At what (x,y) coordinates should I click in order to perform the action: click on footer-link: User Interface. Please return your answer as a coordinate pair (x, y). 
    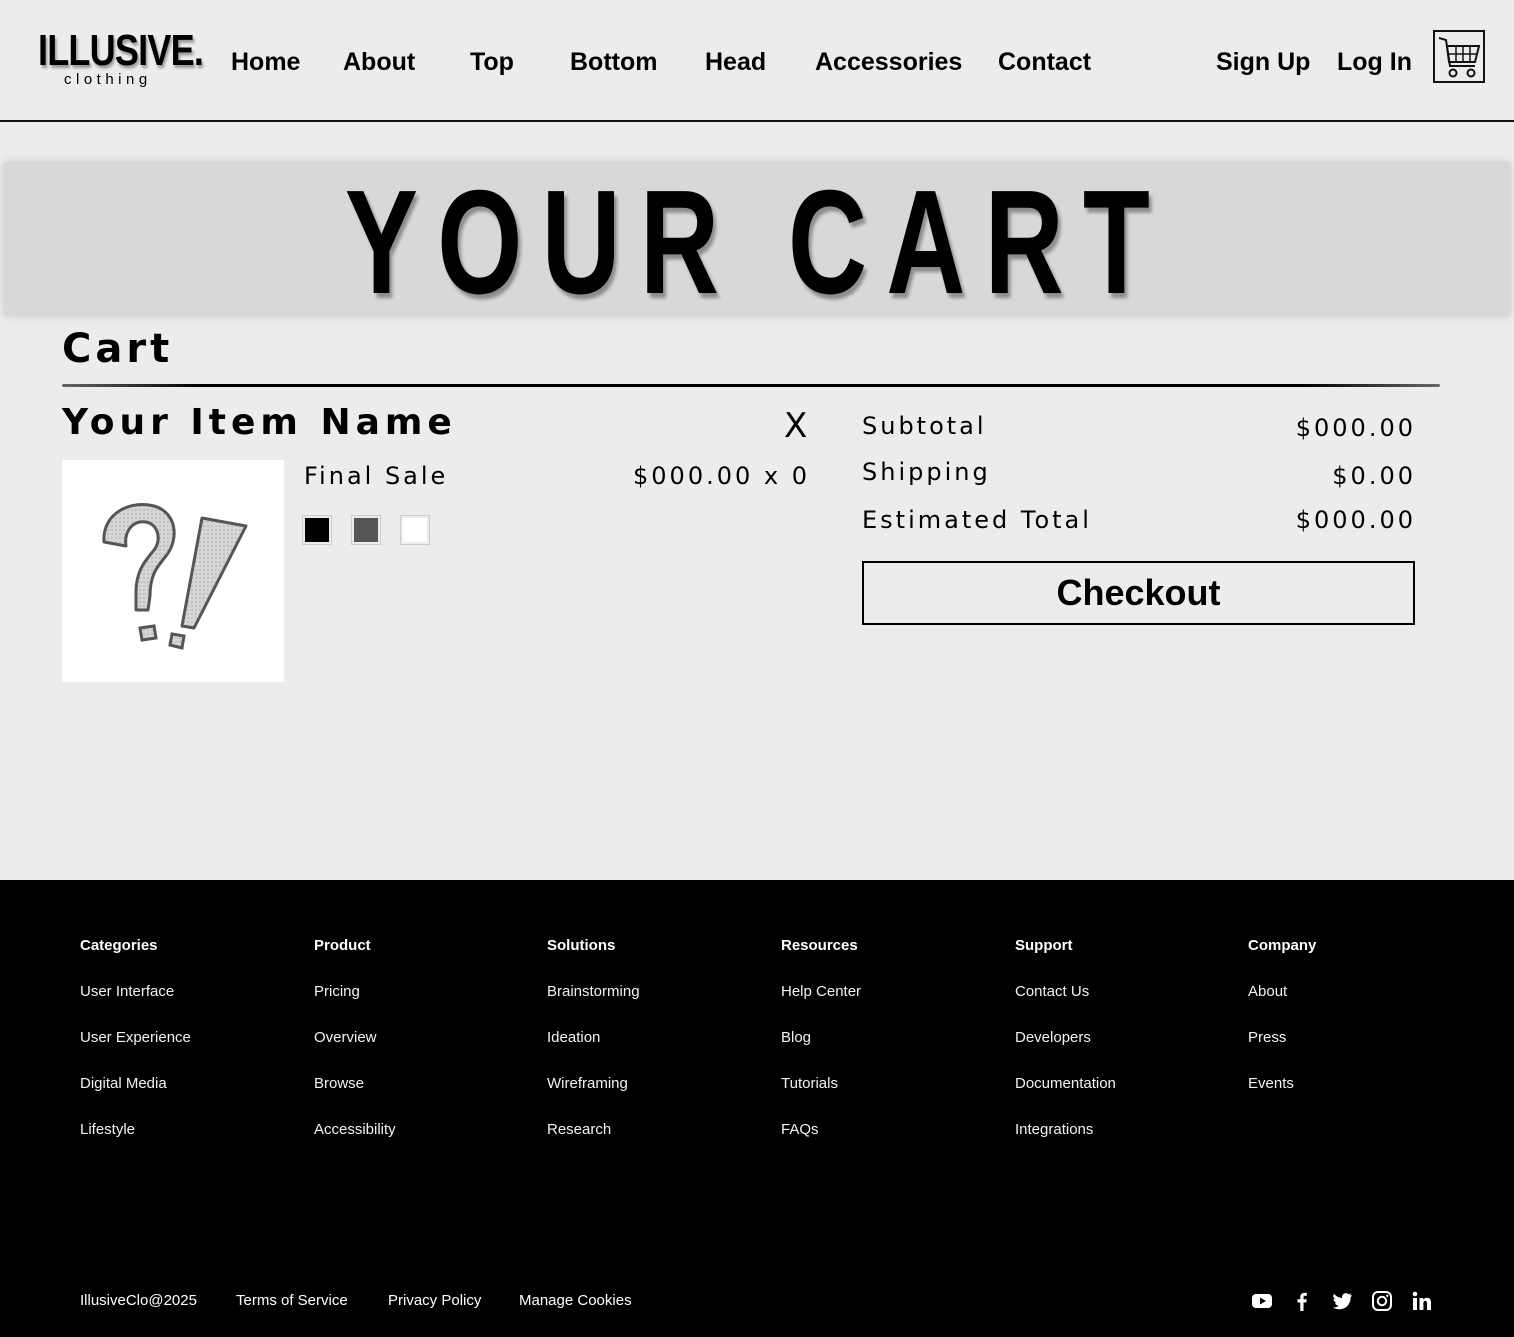
    Looking at the image, I should click on (135, 992).